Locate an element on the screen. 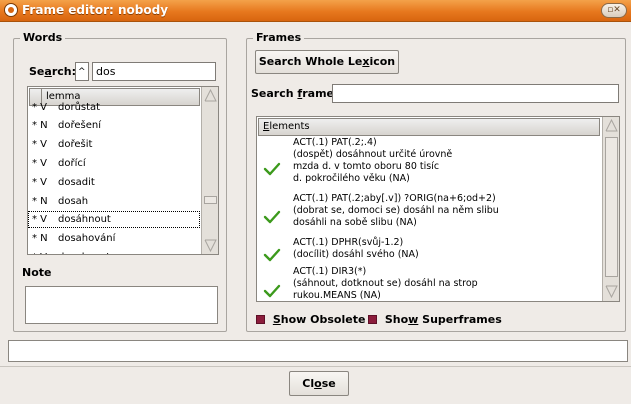  close-button: Close is located at coordinates (319, 383).